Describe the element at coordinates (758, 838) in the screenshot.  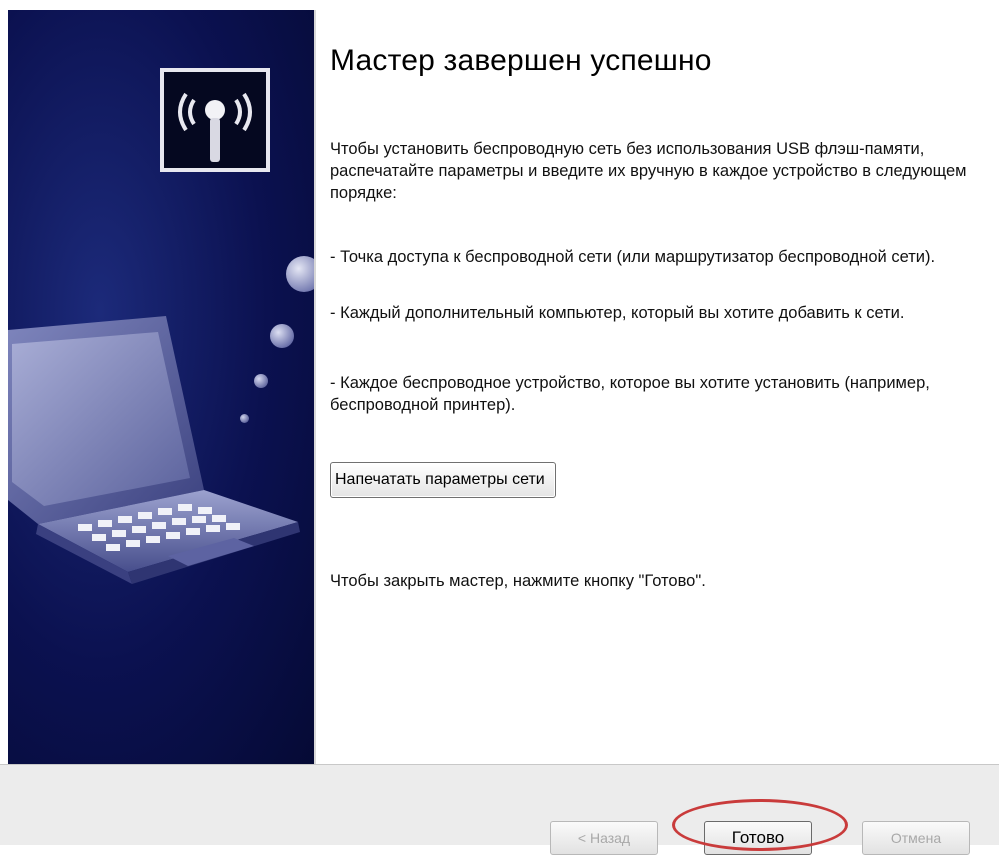
I see `done-button: Готово` at that location.